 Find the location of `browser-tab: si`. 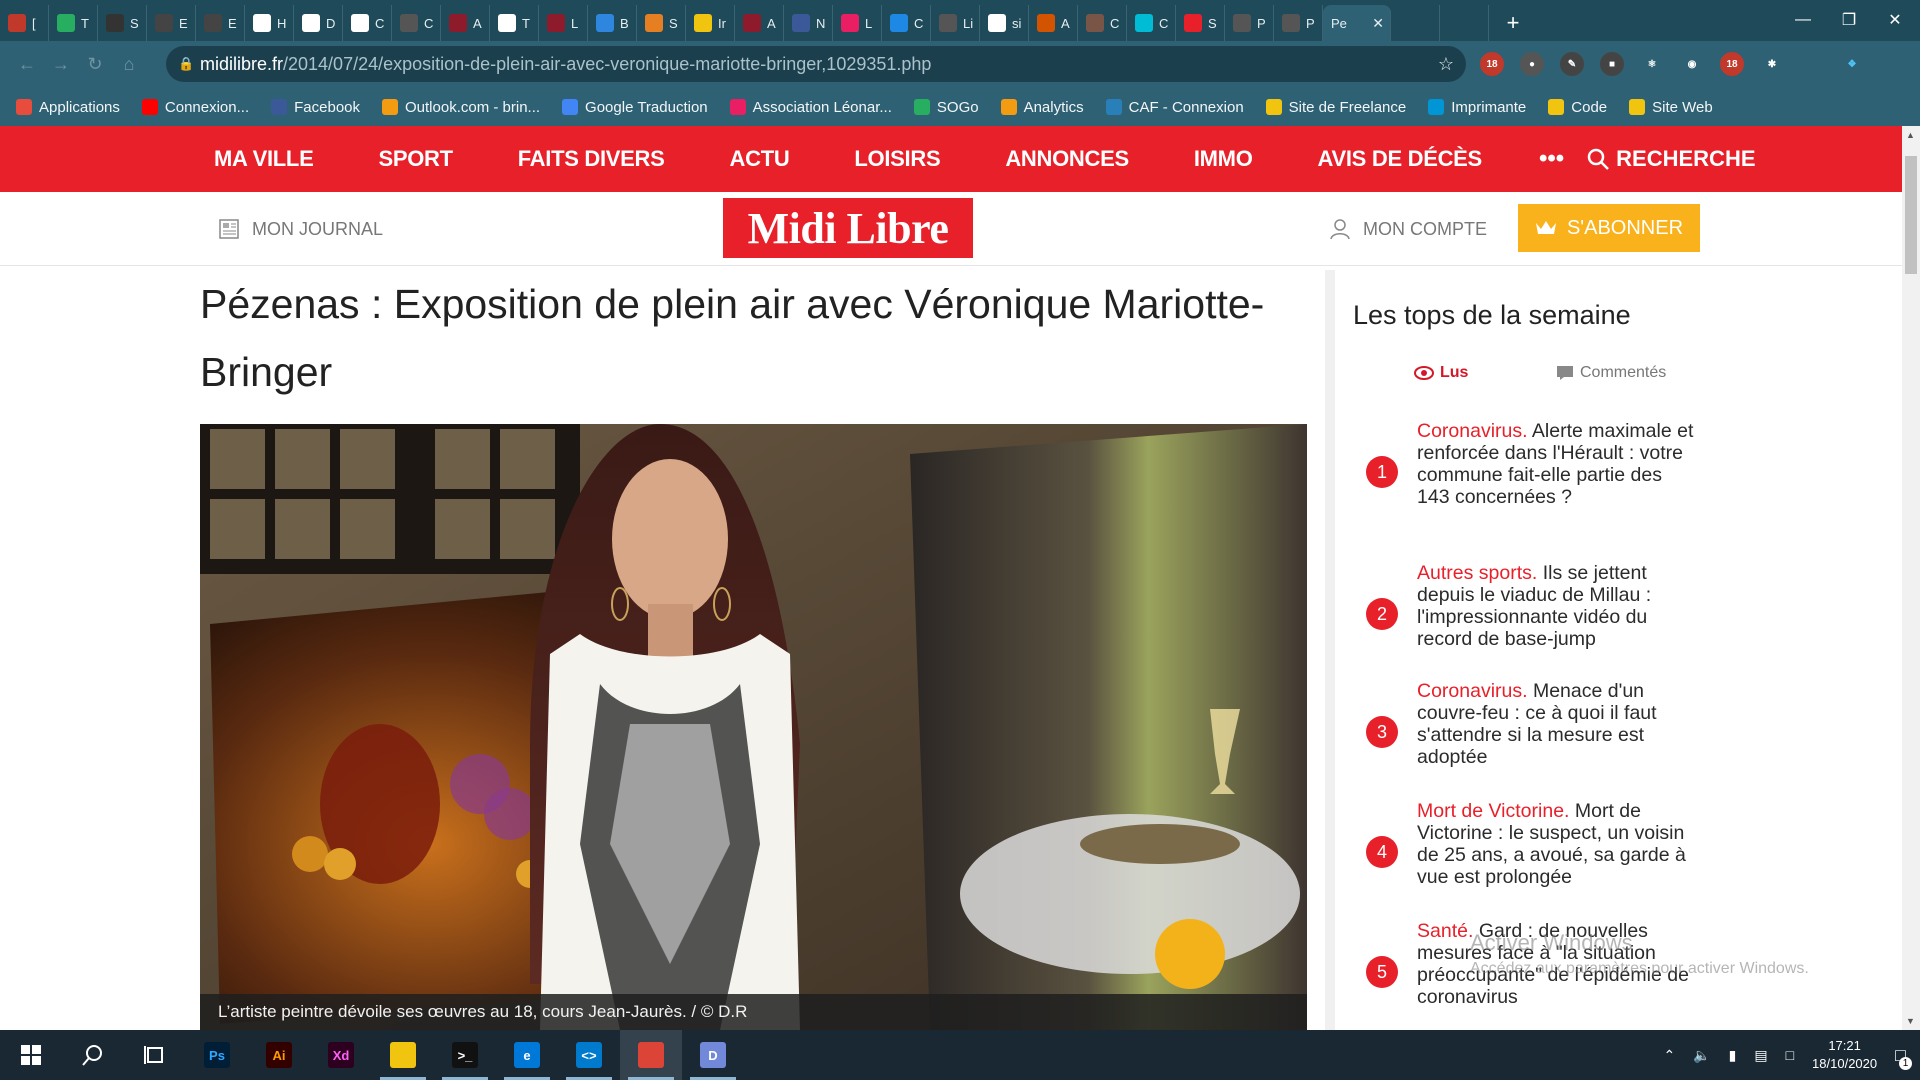

browser-tab: si is located at coordinates (1004, 23).